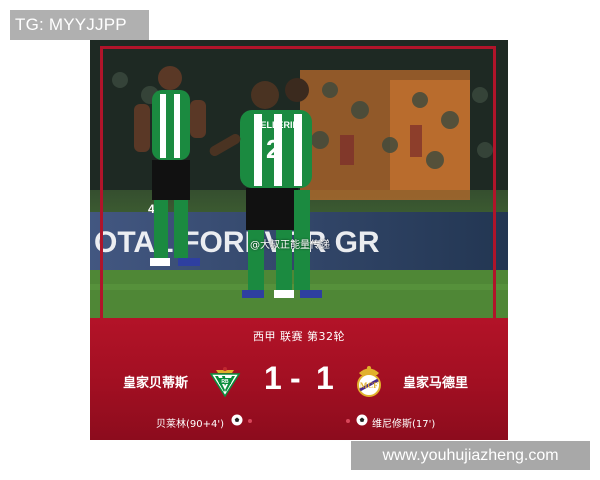 The height and width of the screenshot is (480, 600). Describe the element at coordinates (156, 383) in the screenshot. I see `home-team-name: 皇家贝蒂斯` at that location.